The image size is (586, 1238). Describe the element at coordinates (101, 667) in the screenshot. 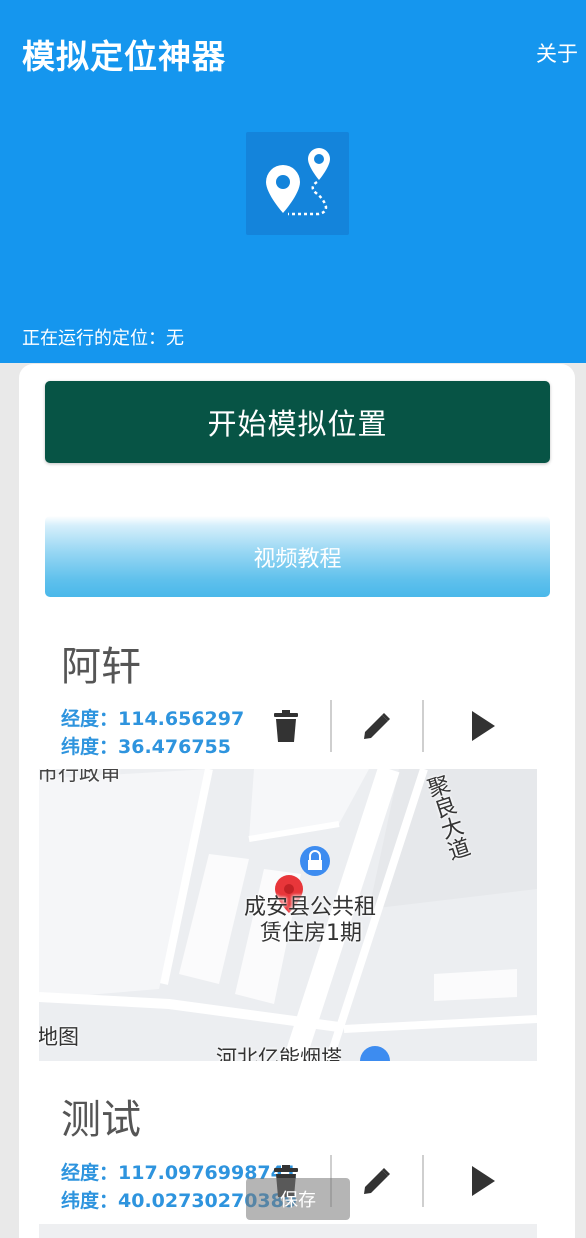

I see `location-name: 阿轩` at that location.